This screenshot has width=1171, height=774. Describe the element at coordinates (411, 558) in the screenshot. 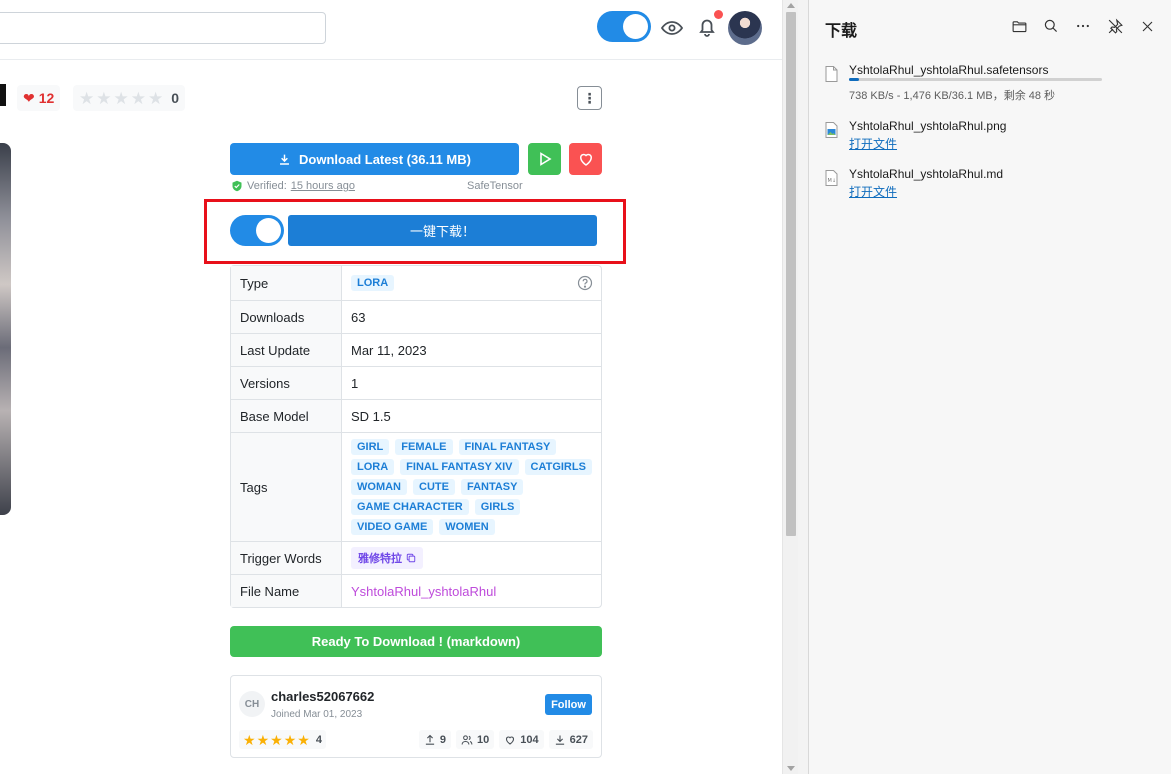

I see `copy-icon` at that location.